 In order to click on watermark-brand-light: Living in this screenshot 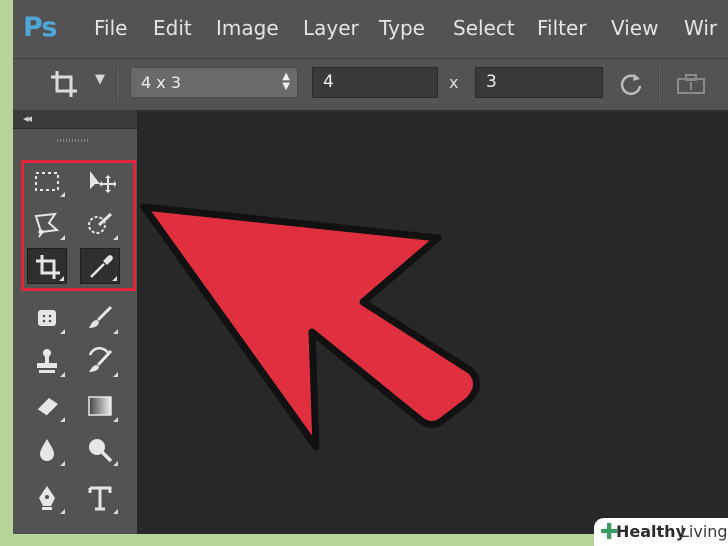, I will do `click(704, 531)`.